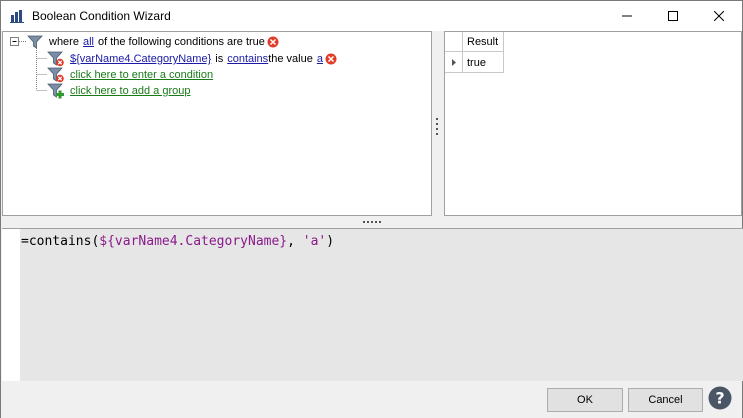 Image resolution: width=743 pixels, height=418 pixels. Describe the element at coordinates (290, 59) in the screenshot. I see `condition-value-label: the value` at that location.